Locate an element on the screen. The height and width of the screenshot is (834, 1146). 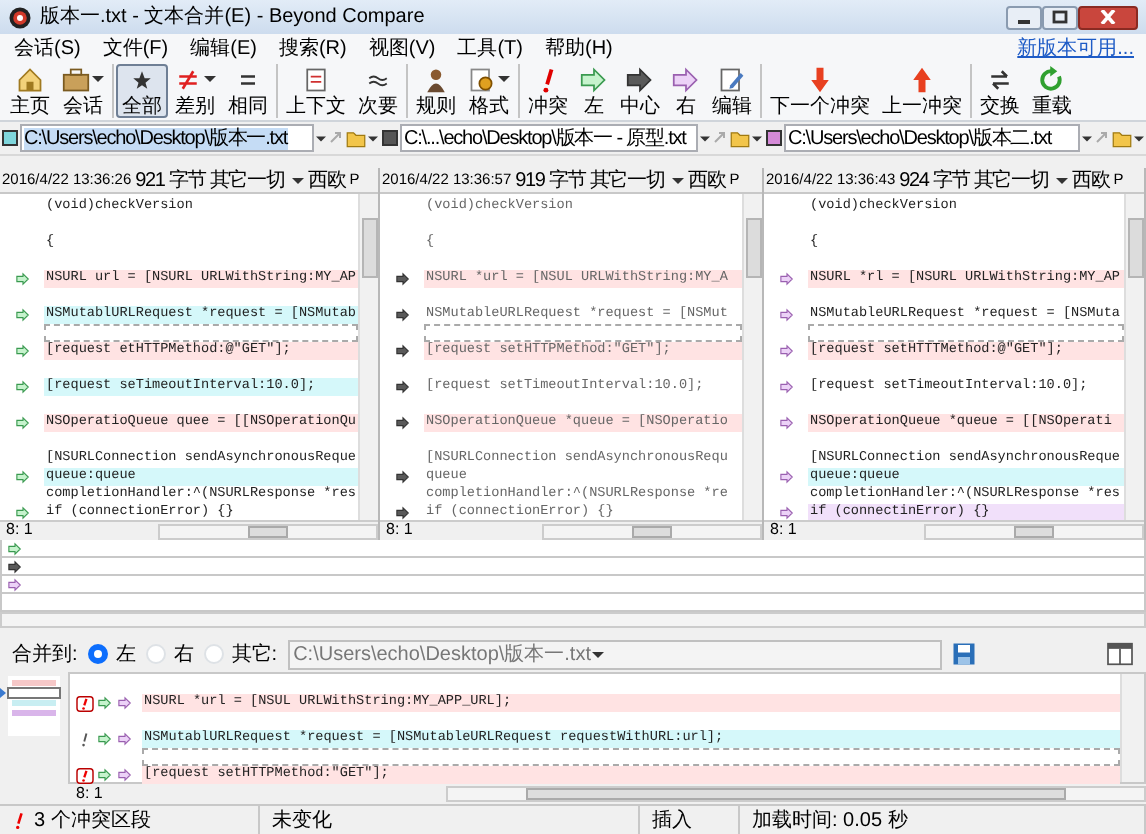
menu-item: 工具(T) is located at coordinates (490, 48).